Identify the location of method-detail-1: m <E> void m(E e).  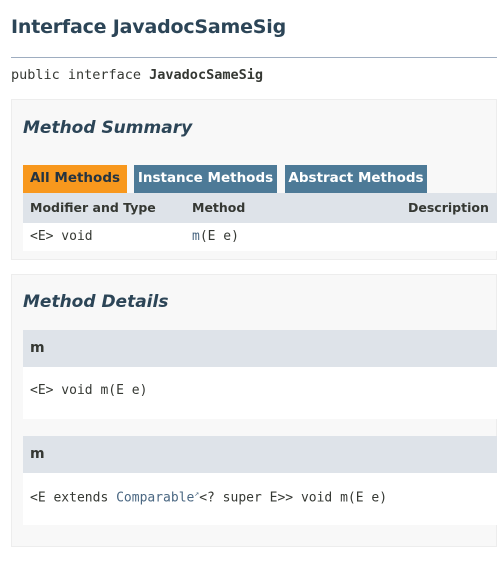
(260, 374).